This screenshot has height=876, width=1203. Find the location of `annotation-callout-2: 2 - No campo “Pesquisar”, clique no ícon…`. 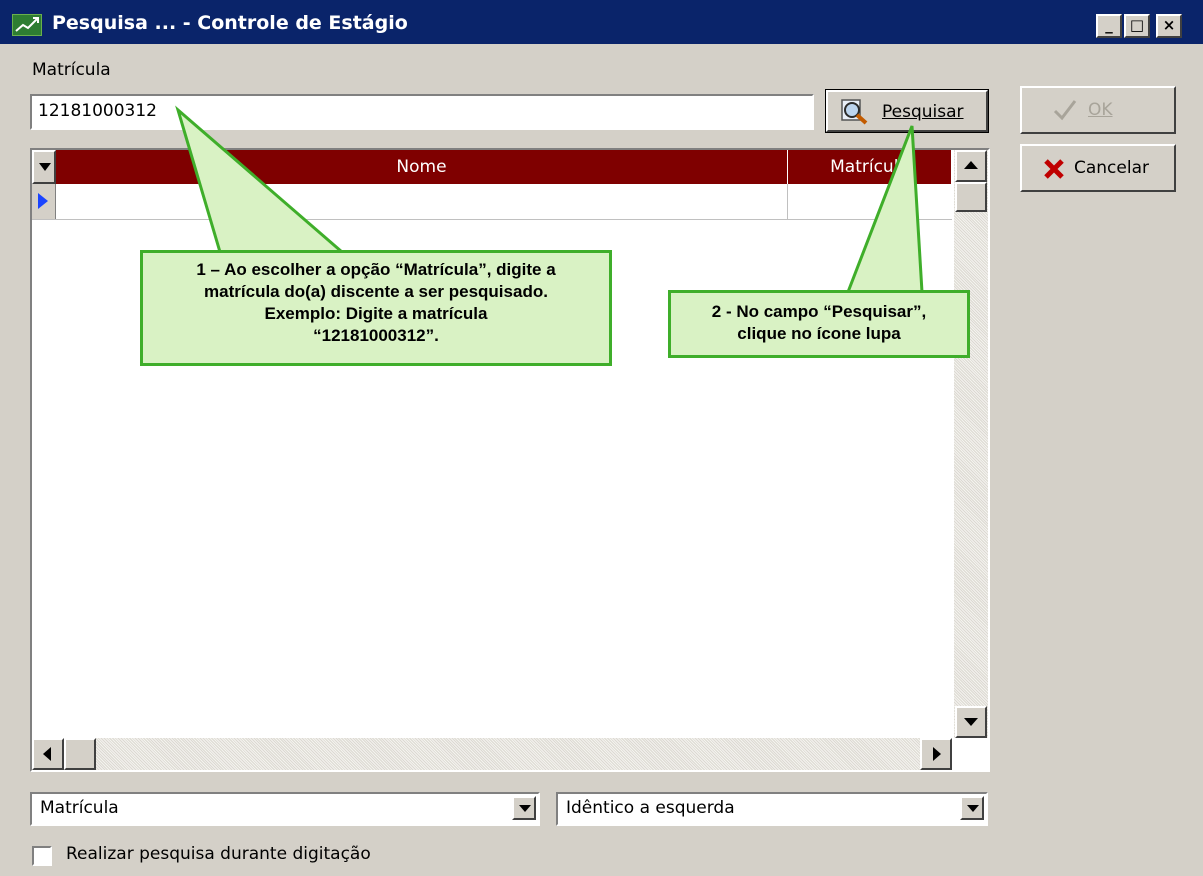

annotation-callout-2: 2 - No campo “Pesquisar”, clique no ícon… is located at coordinates (819, 324).